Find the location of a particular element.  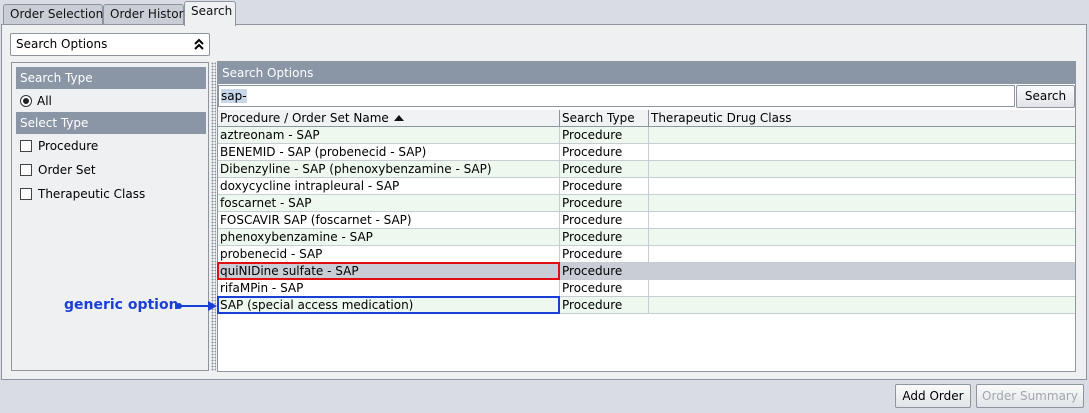

table-row: foscarnet - SAP Procedure is located at coordinates (646, 203).